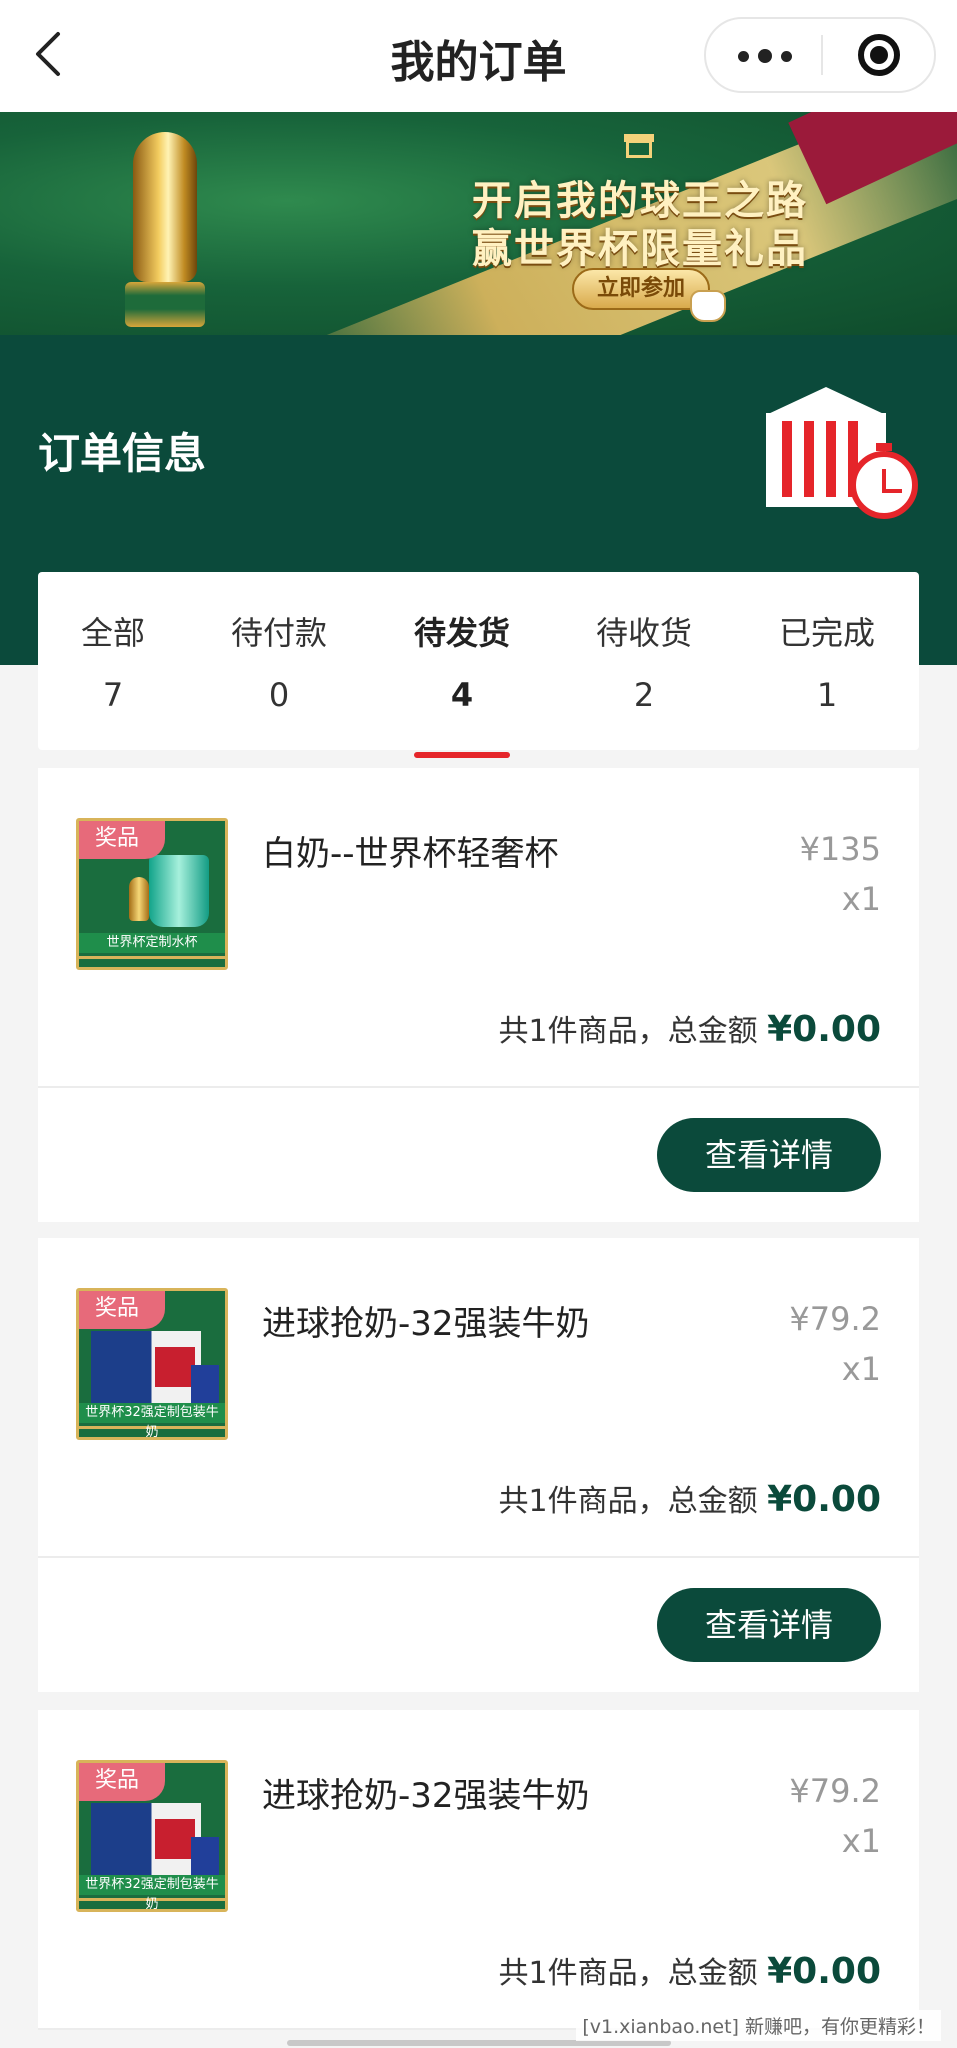 The width and height of the screenshot is (957, 2048). Describe the element at coordinates (827, 695) in the screenshot. I see `tab-count: 1` at that location.